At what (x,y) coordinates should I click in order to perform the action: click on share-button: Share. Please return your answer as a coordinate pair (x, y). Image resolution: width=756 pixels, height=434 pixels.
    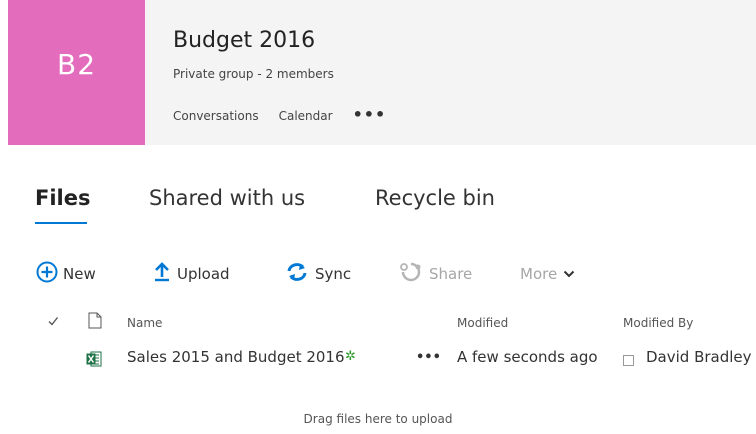
    Looking at the image, I should click on (436, 274).